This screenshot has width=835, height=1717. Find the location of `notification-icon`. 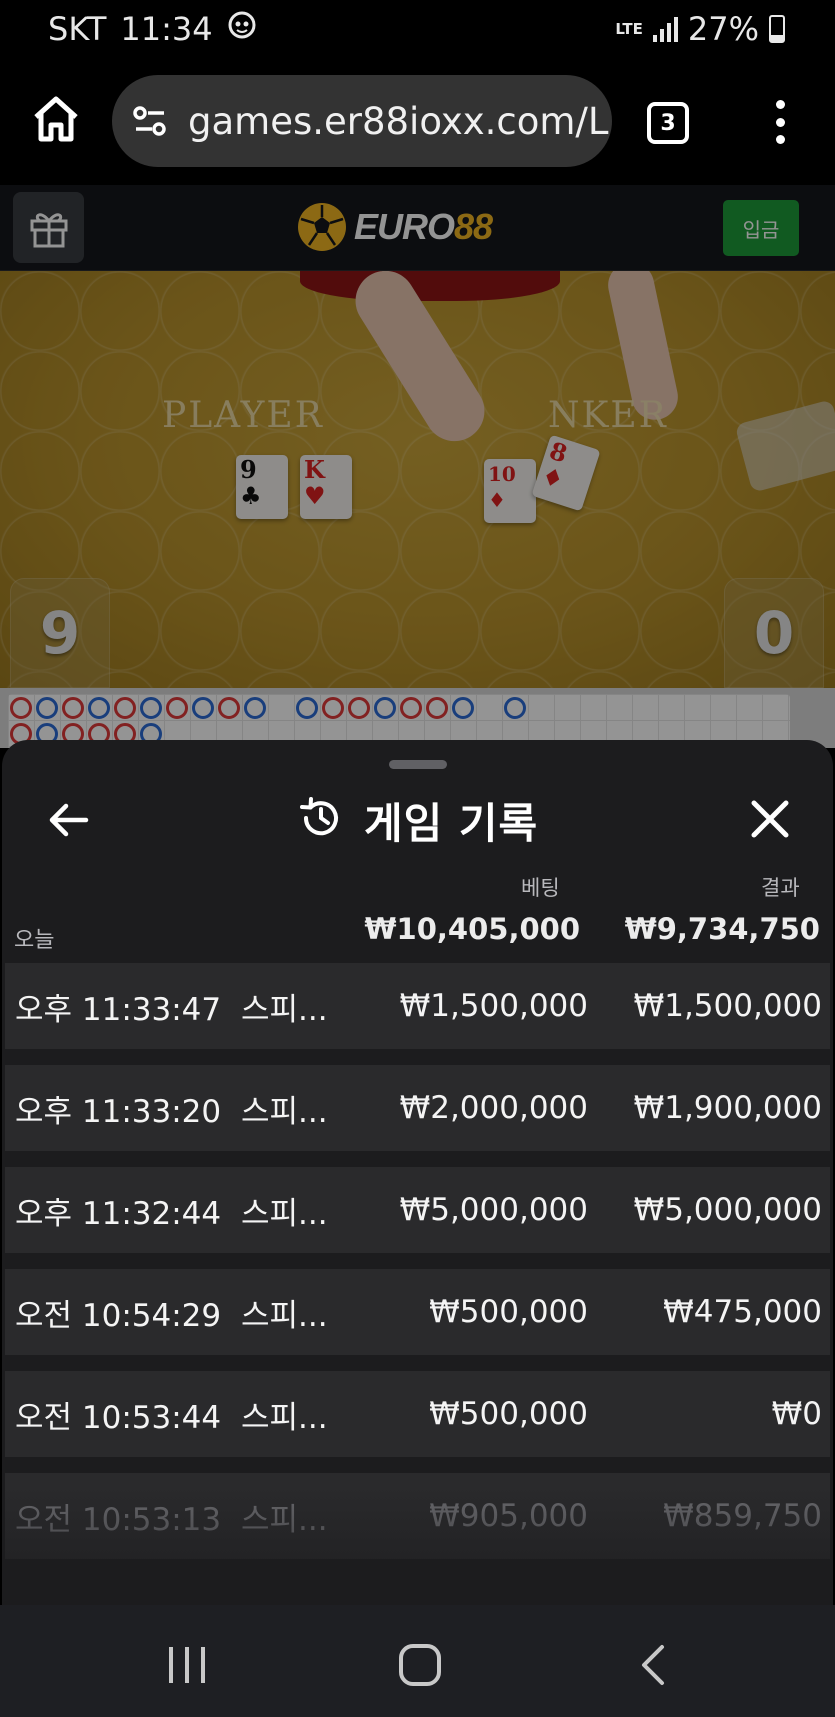

notification-icon is located at coordinates (242, 29).